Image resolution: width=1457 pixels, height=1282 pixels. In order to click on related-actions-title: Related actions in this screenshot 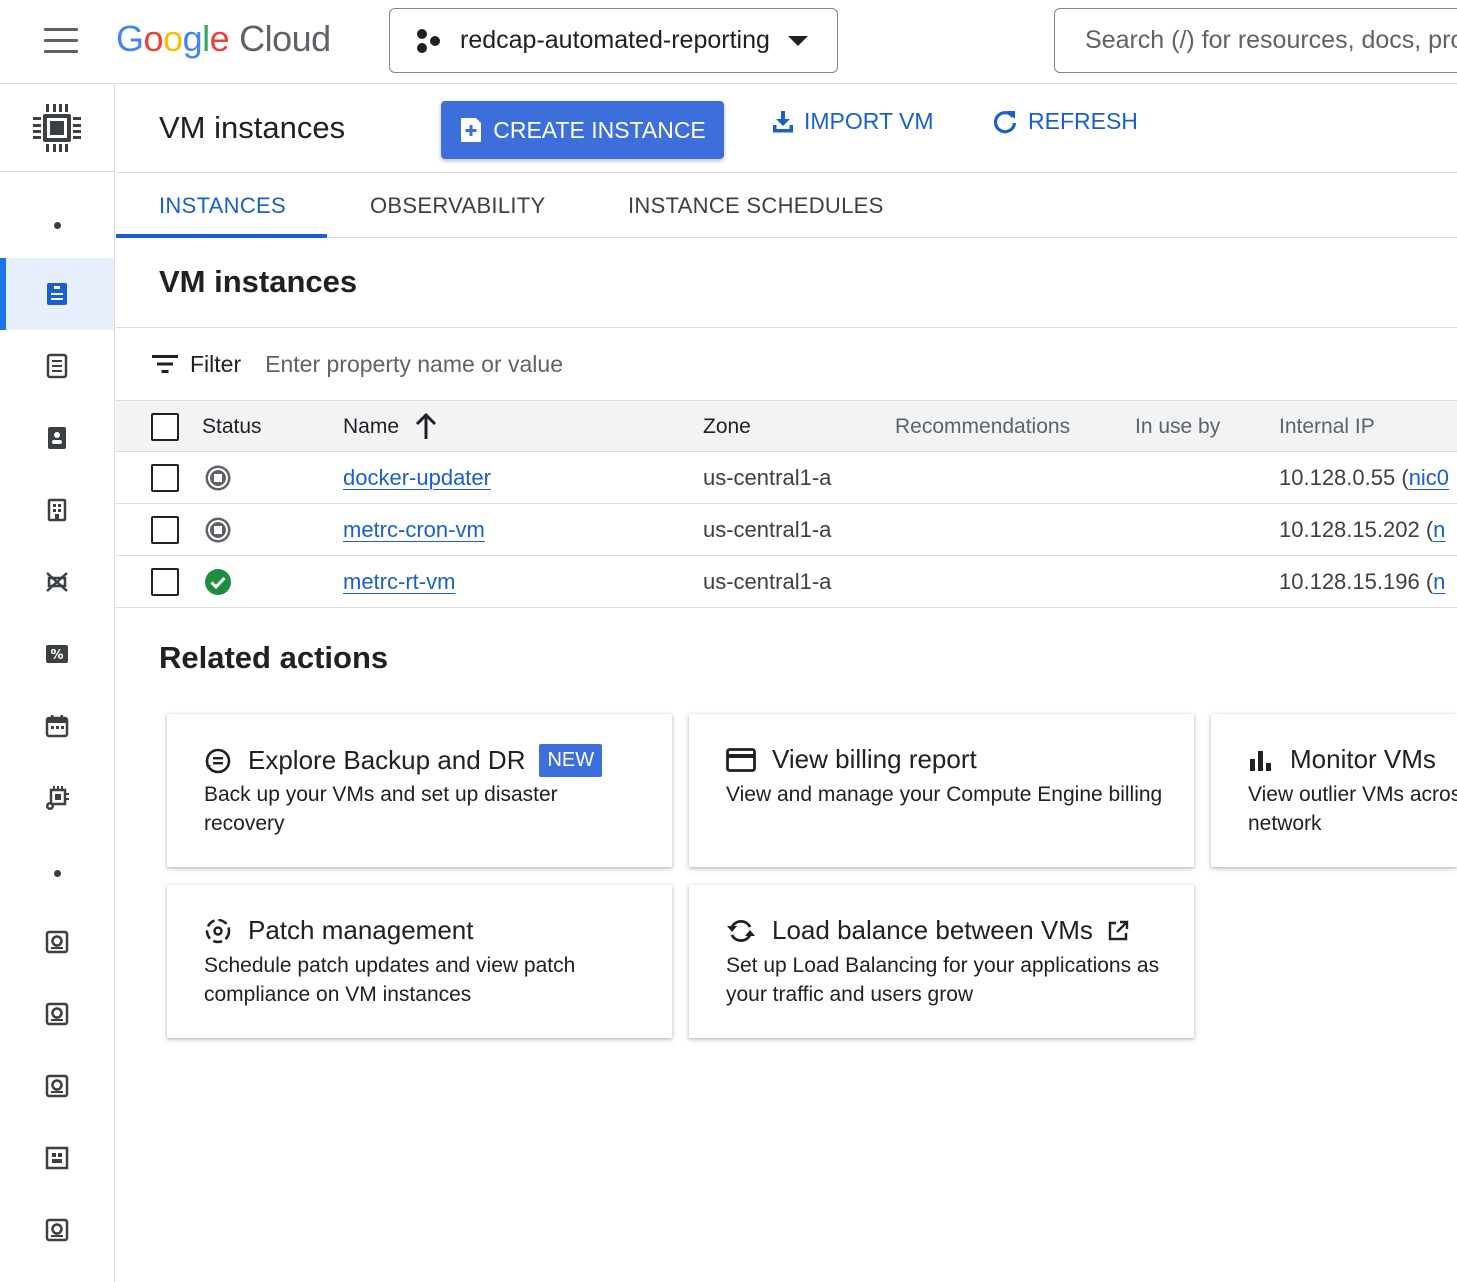, I will do `click(274, 657)`.